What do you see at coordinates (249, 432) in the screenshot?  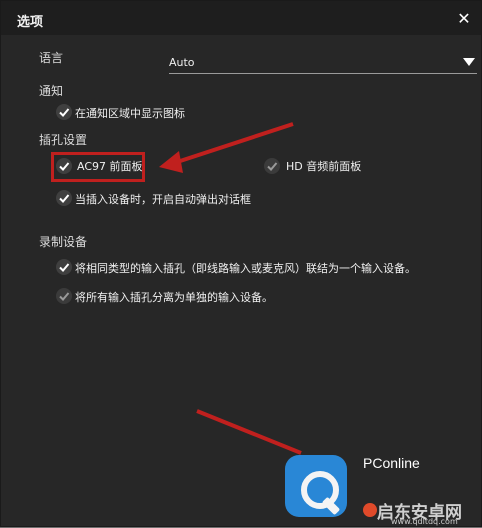 I see `annotation-arrow-lower-icon` at bounding box center [249, 432].